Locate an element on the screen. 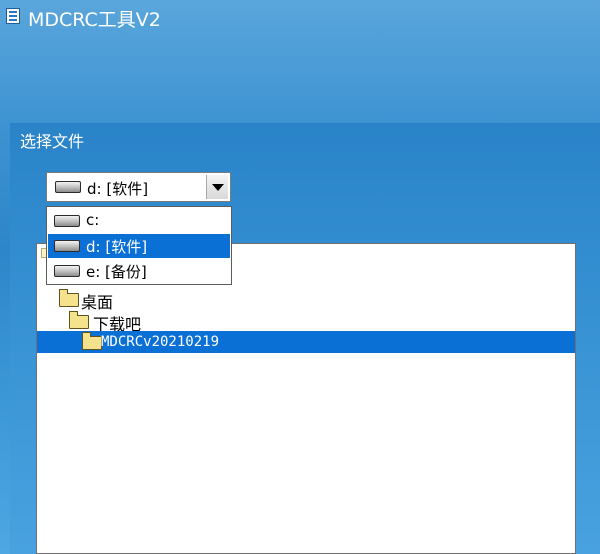 This screenshot has width=600, height=554. document-list-icon is located at coordinates (13, 16).